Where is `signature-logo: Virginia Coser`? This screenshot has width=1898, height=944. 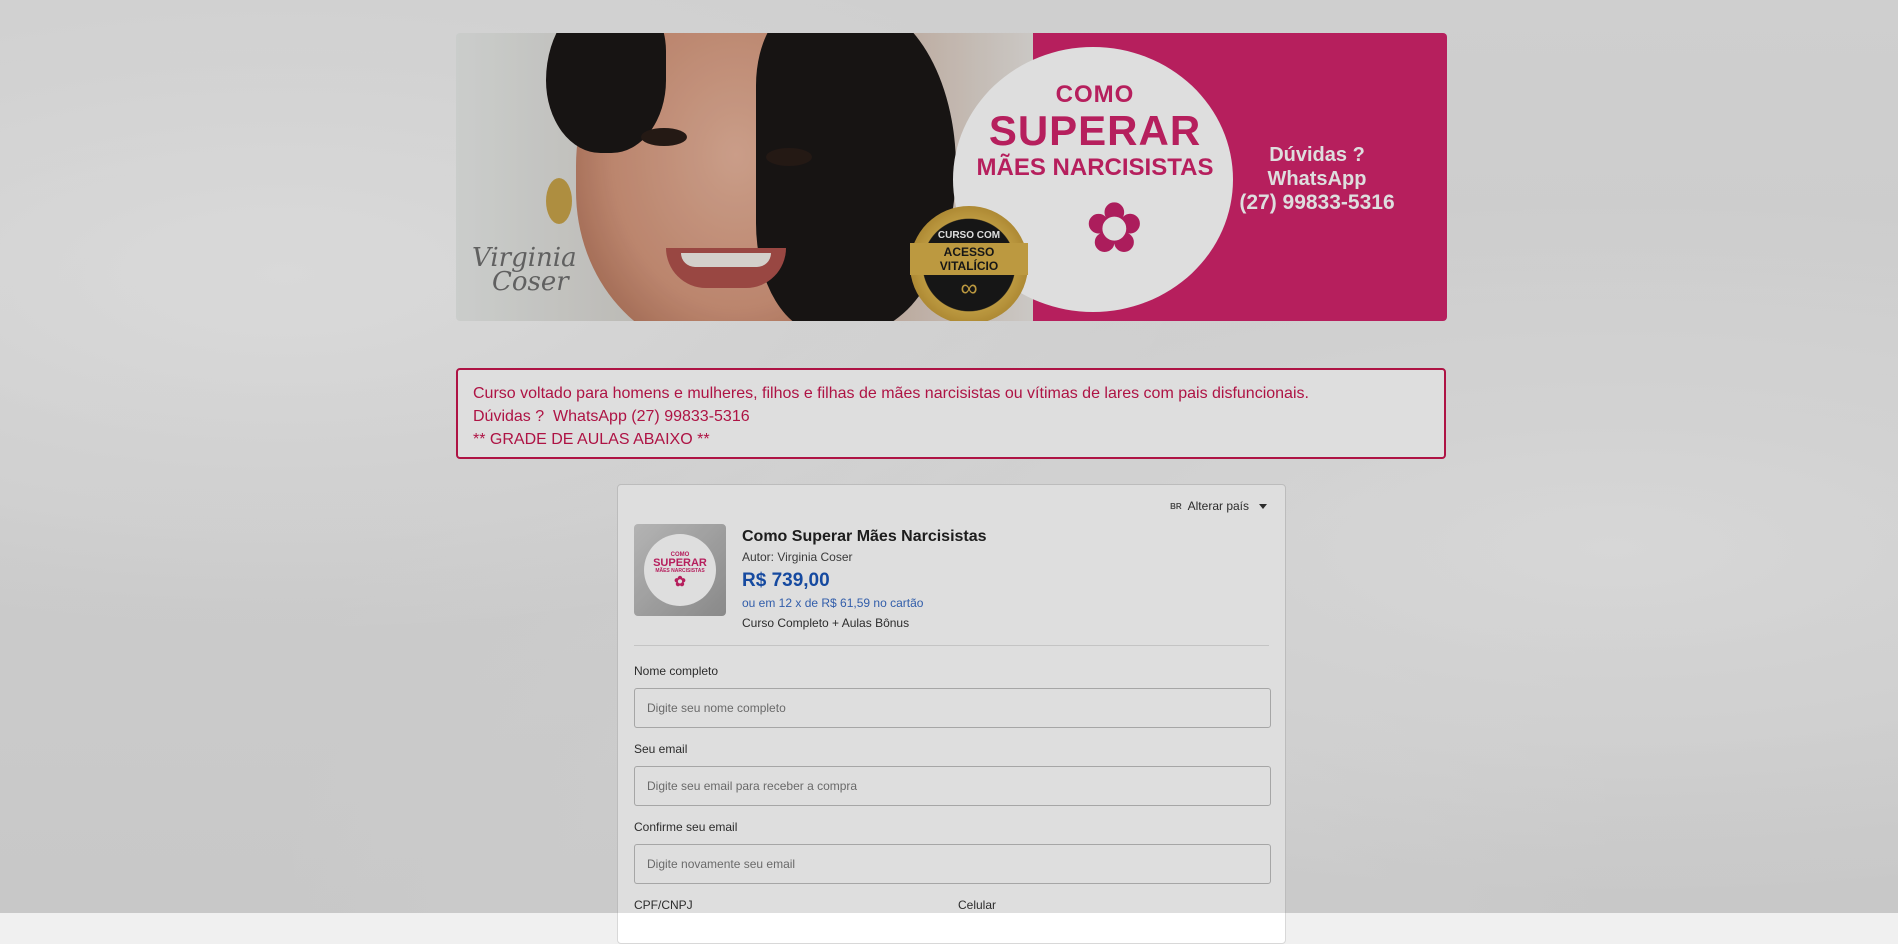 signature-logo: Virginia Coser is located at coordinates (524, 271).